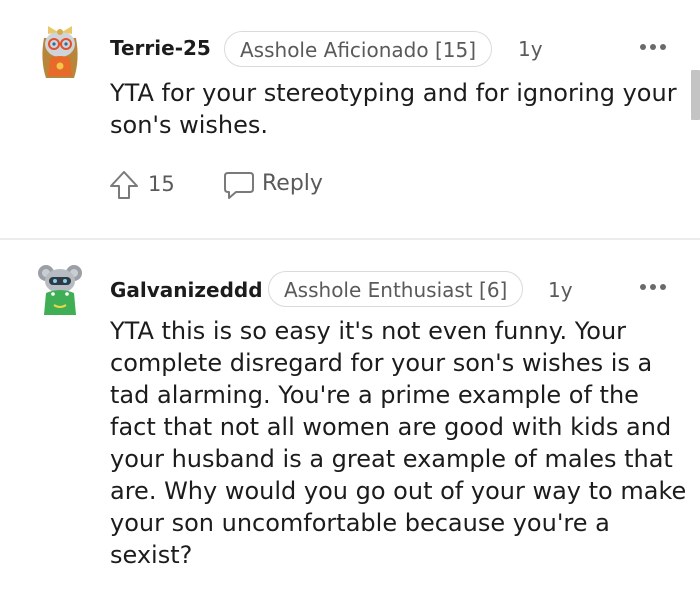 The image size is (700, 598). I want to click on user-flair-badge: Asshole Aficionado [15], so click(358, 49).